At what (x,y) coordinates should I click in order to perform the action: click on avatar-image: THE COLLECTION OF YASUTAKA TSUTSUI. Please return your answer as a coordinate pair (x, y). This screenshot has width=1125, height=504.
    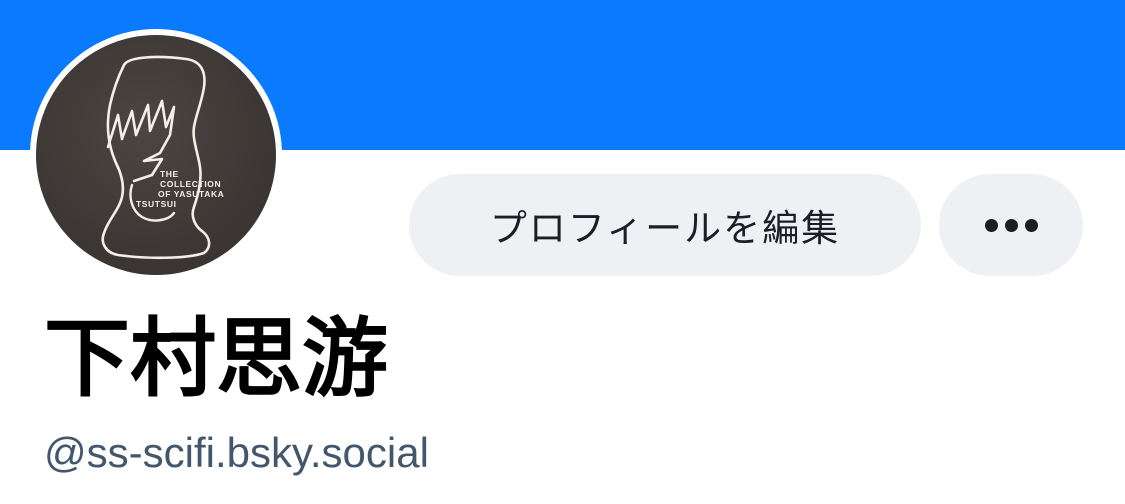
    Looking at the image, I should click on (156, 155).